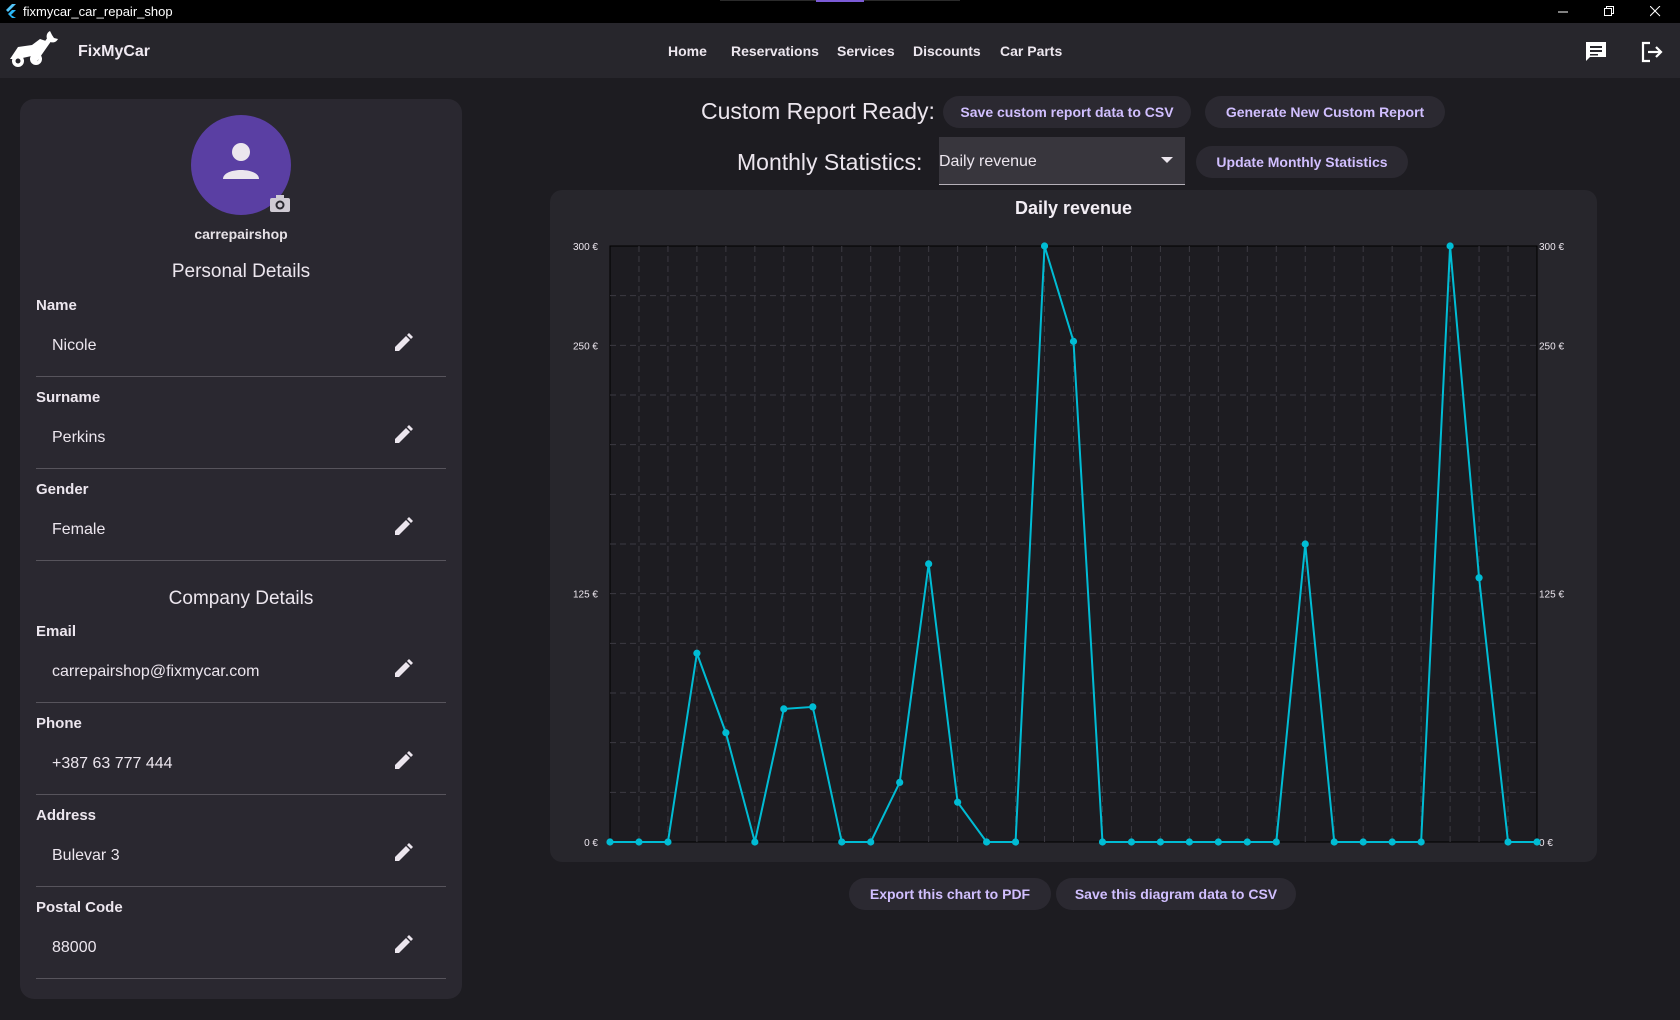 The width and height of the screenshot is (1680, 1020). What do you see at coordinates (68, 397) in the screenshot?
I see `field-label-surname: Surname` at bounding box center [68, 397].